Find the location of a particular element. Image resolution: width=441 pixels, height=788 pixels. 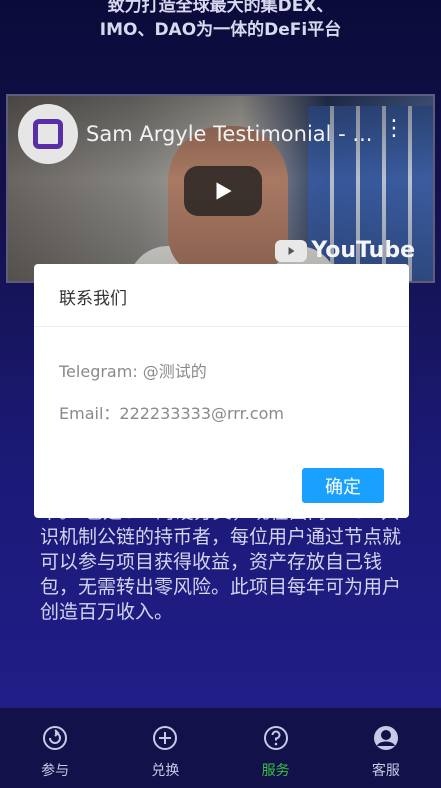

tab-exchange: 兑换 is located at coordinates (165, 744).